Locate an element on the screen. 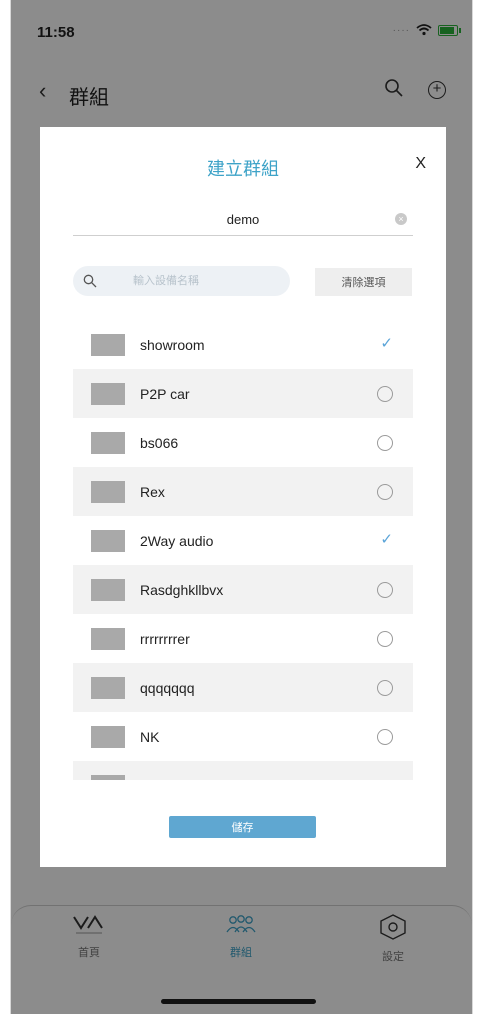 This screenshot has height=1014, width=477. device-name: NK is located at coordinates (150, 736).